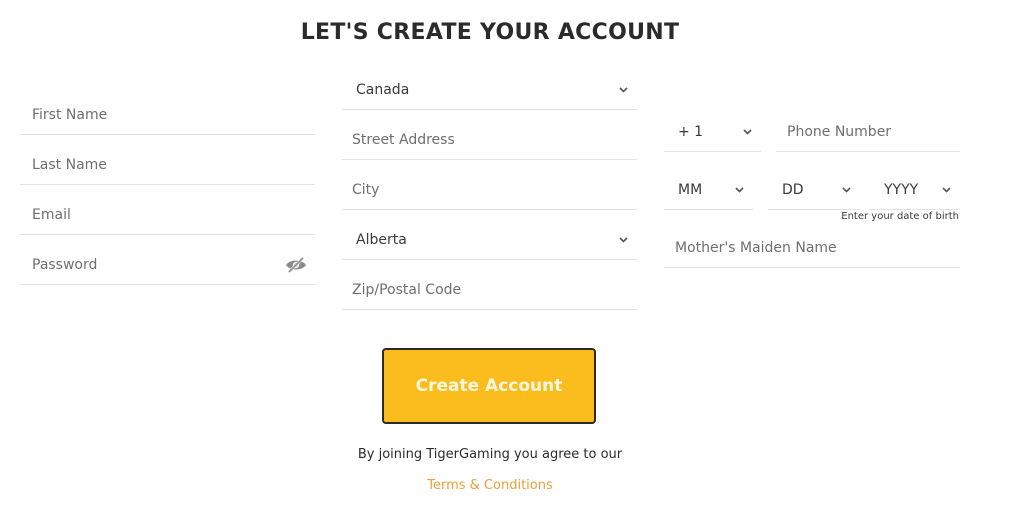 The width and height of the screenshot is (1024, 522). I want to click on street-address-field, so click(489, 140).